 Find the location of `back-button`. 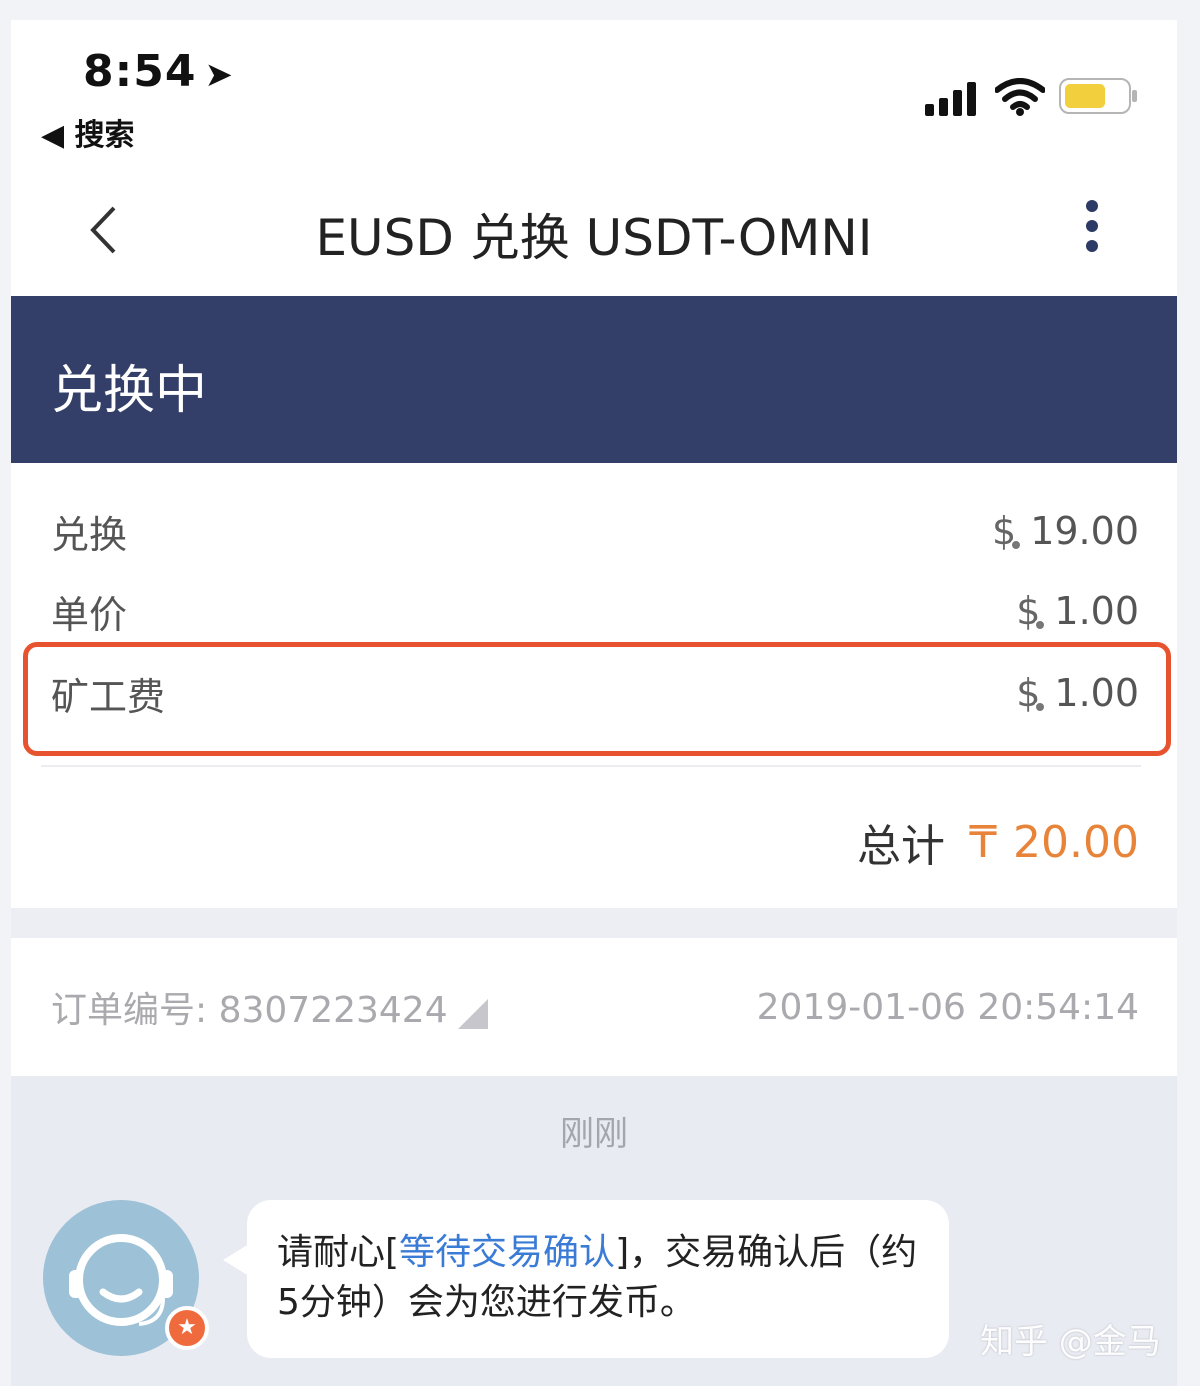

back-button is located at coordinates (103, 230).